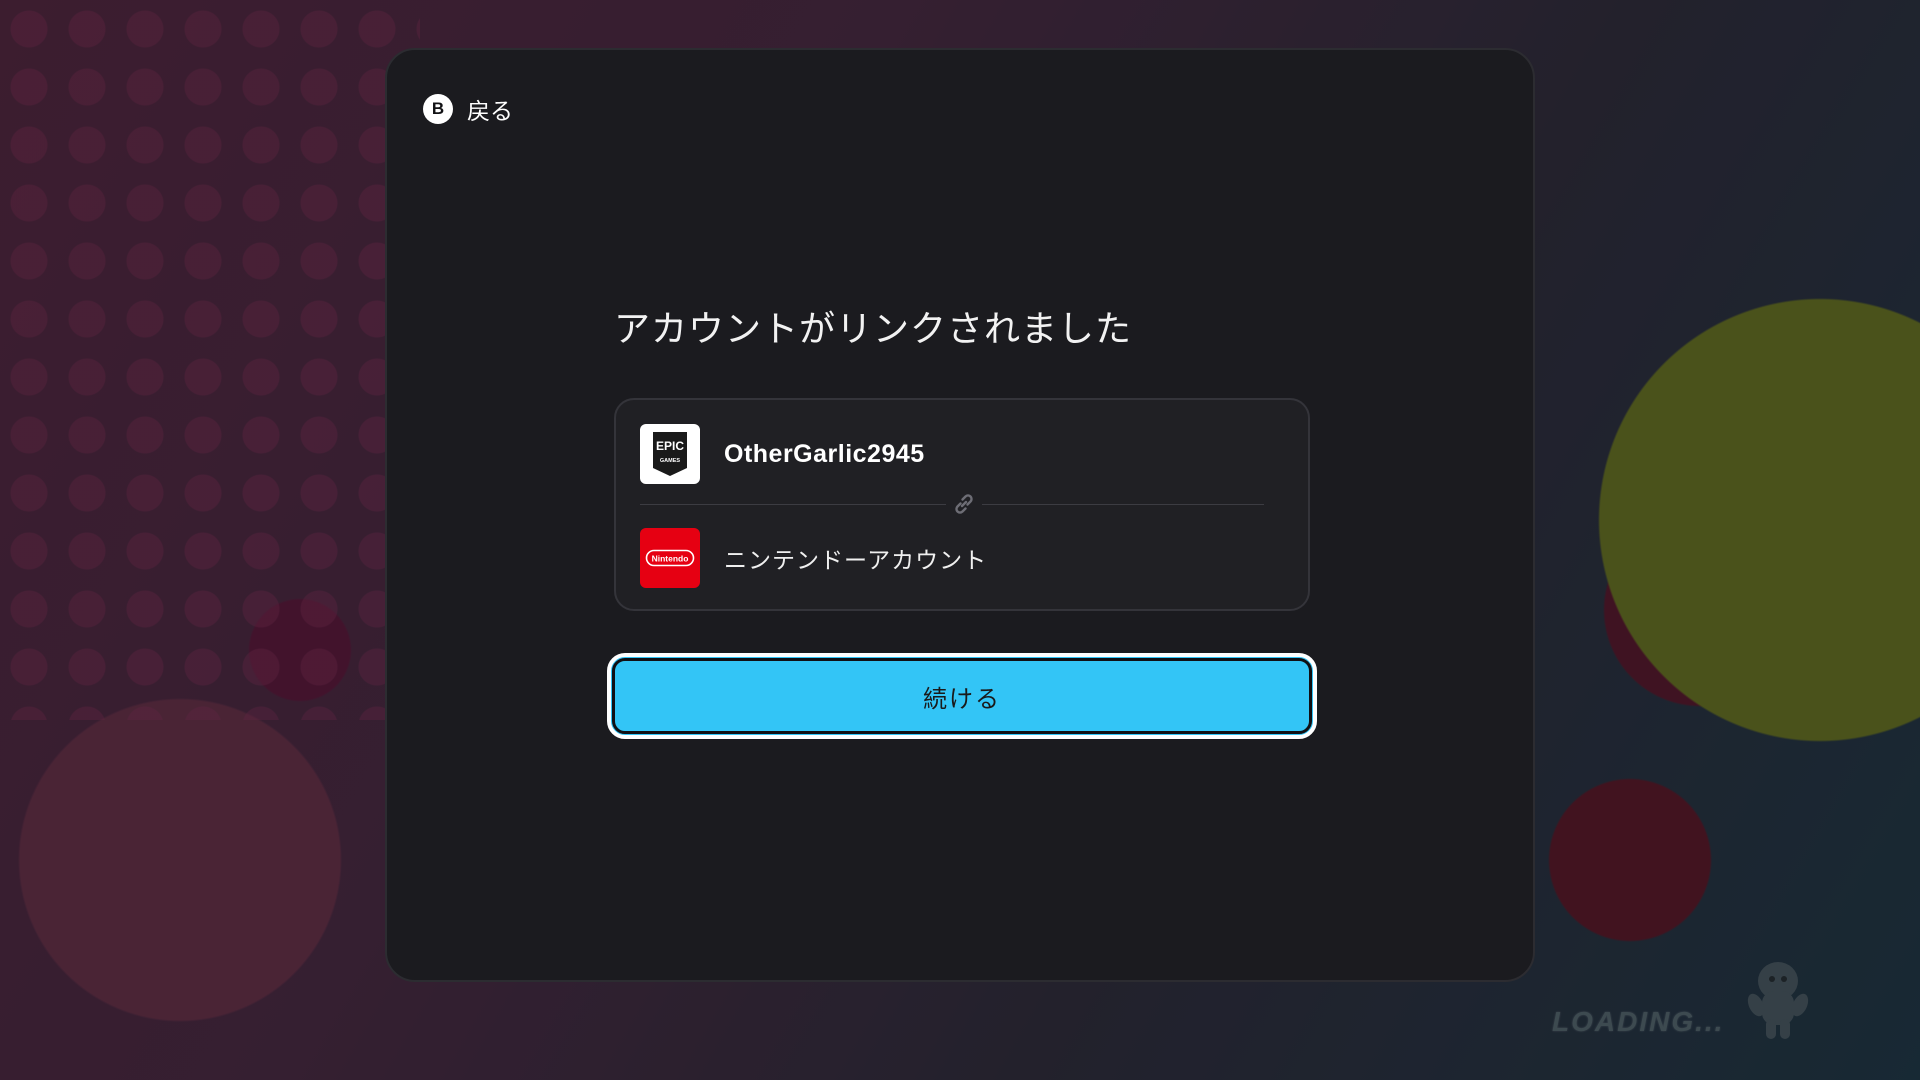 The width and height of the screenshot is (1920, 1080). I want to click on epic-games-shield-icon: EPIC GAMES, so click(670, 454).